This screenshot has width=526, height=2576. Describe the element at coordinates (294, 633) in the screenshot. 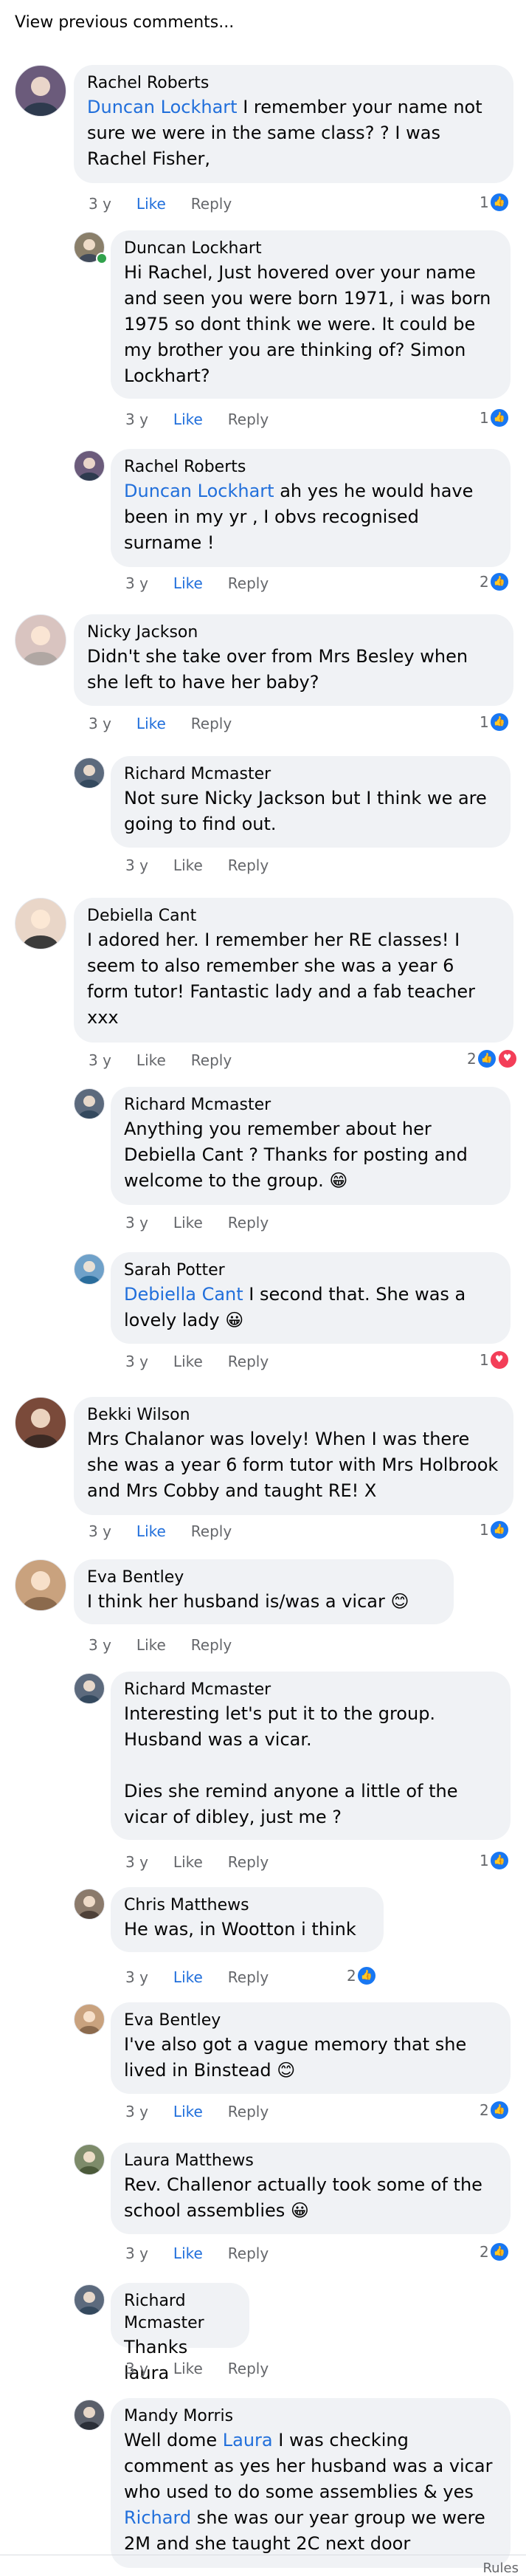

I see `comment-author: Nicky Jackson` at that location.